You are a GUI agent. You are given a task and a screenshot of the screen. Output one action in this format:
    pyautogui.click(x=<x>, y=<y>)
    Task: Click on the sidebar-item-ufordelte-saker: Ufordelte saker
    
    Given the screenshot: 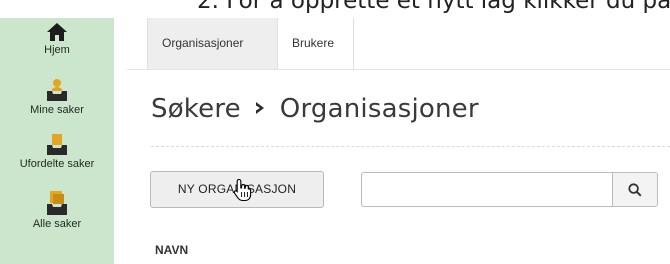 What is the action you would take?
    pyautogui.click(x=57, y=151)
    